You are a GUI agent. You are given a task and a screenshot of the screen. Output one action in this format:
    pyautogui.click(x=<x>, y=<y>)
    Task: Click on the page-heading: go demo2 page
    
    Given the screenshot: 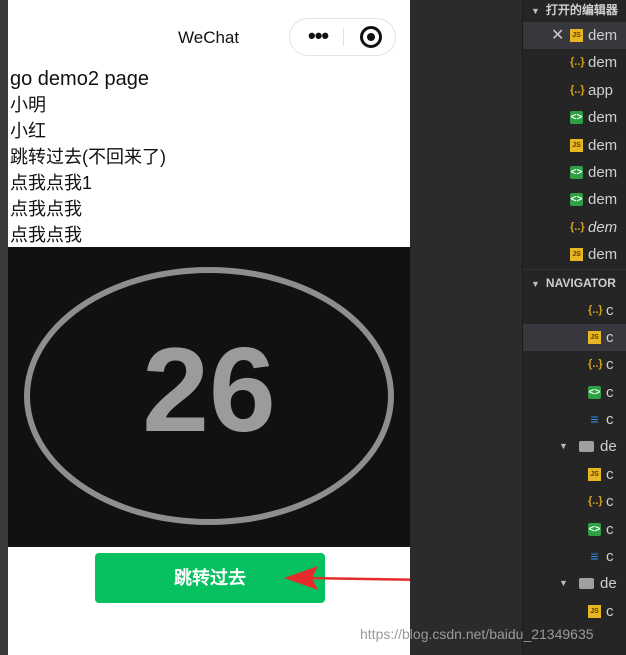 What is the action you would take?
    pyautogui.click(x=80, y=79)
    